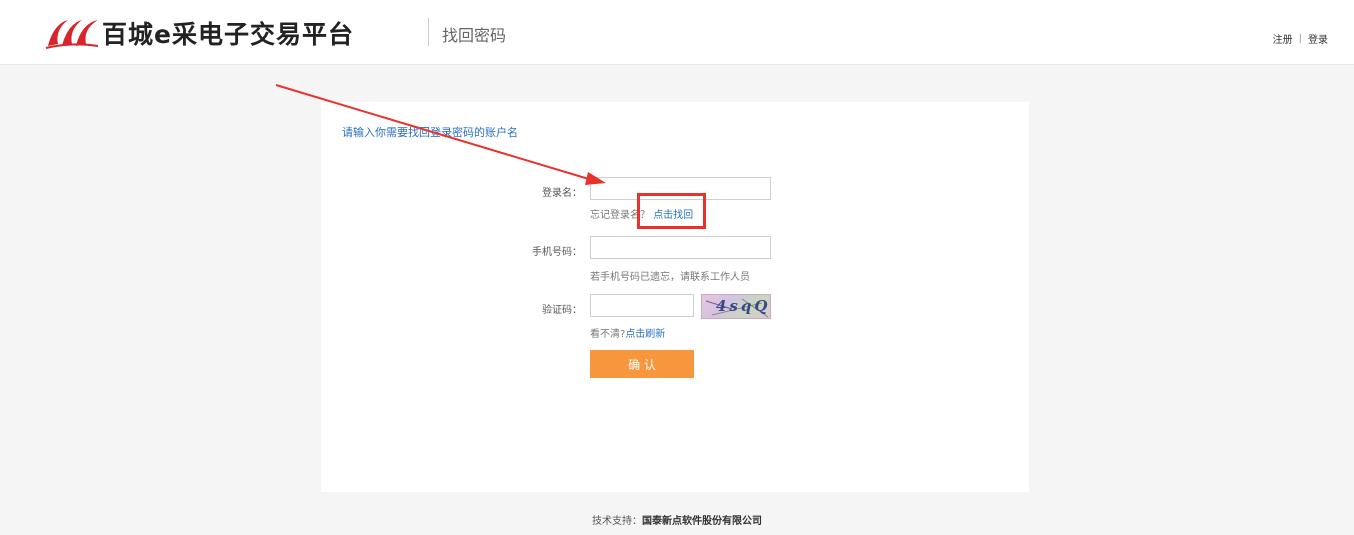  What do you see at coordinates (430, 132) in the screenshot?
I see `instruction-text: 请输入你需要找回登录密码的账户名` at bounding box center [430, 132].